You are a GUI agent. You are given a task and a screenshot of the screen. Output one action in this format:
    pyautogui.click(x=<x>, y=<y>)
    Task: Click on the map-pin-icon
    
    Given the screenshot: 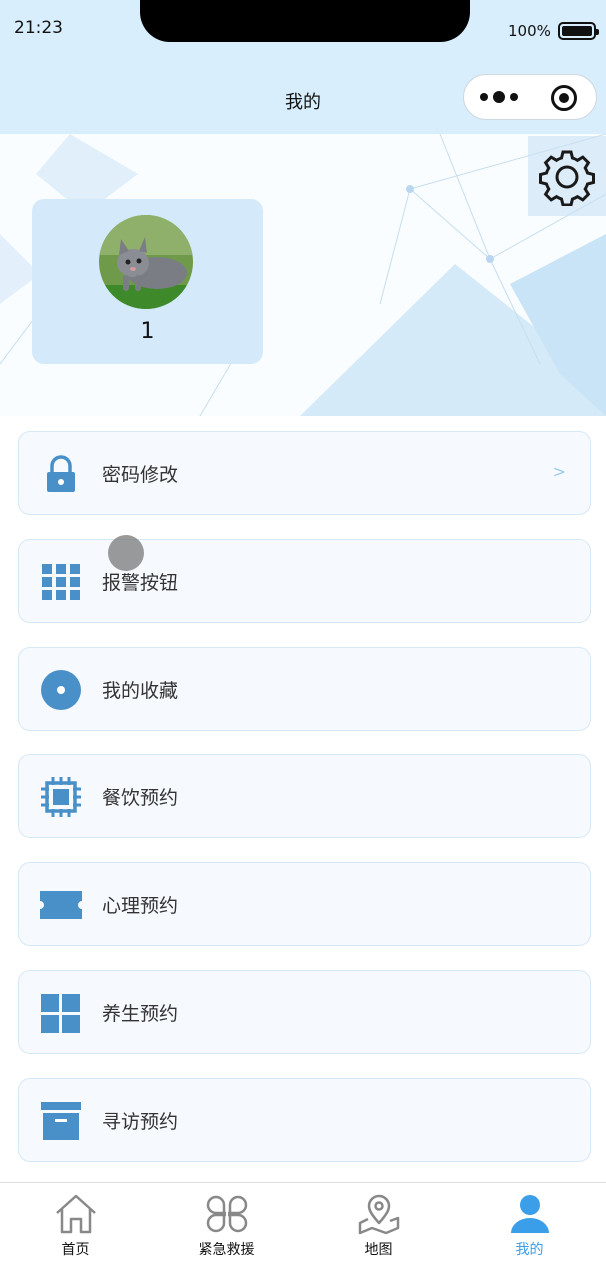 What is the action you would take?
    pyautogui.click(x=379, y=1214)
    